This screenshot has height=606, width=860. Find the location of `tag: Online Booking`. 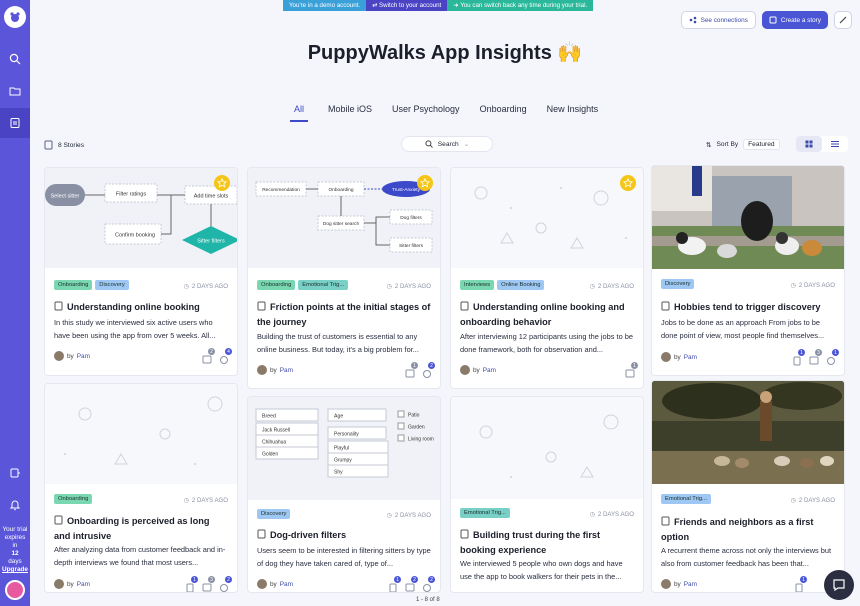

tag: Online Booking is located at coordinates (521, 285).